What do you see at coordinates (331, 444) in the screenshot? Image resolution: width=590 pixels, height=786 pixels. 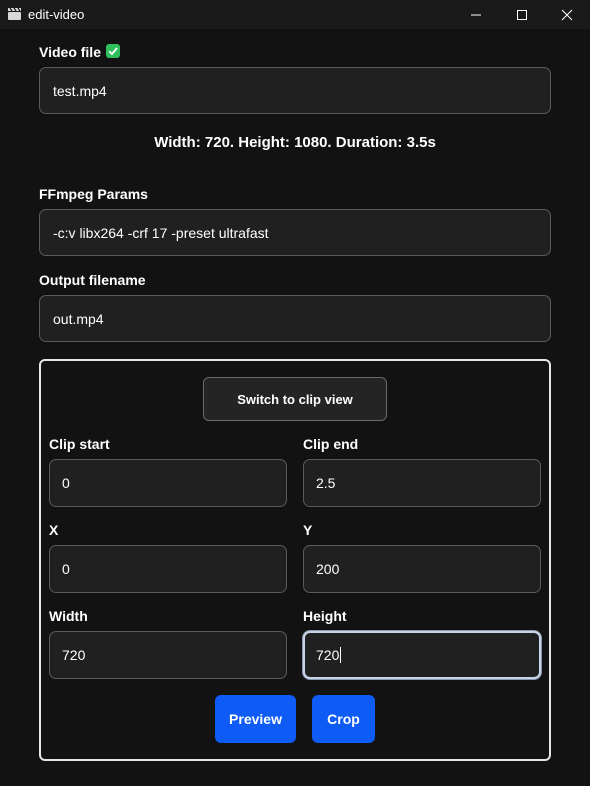 I see `clip-end-label: Clip end` at bounding box center [331, 444].